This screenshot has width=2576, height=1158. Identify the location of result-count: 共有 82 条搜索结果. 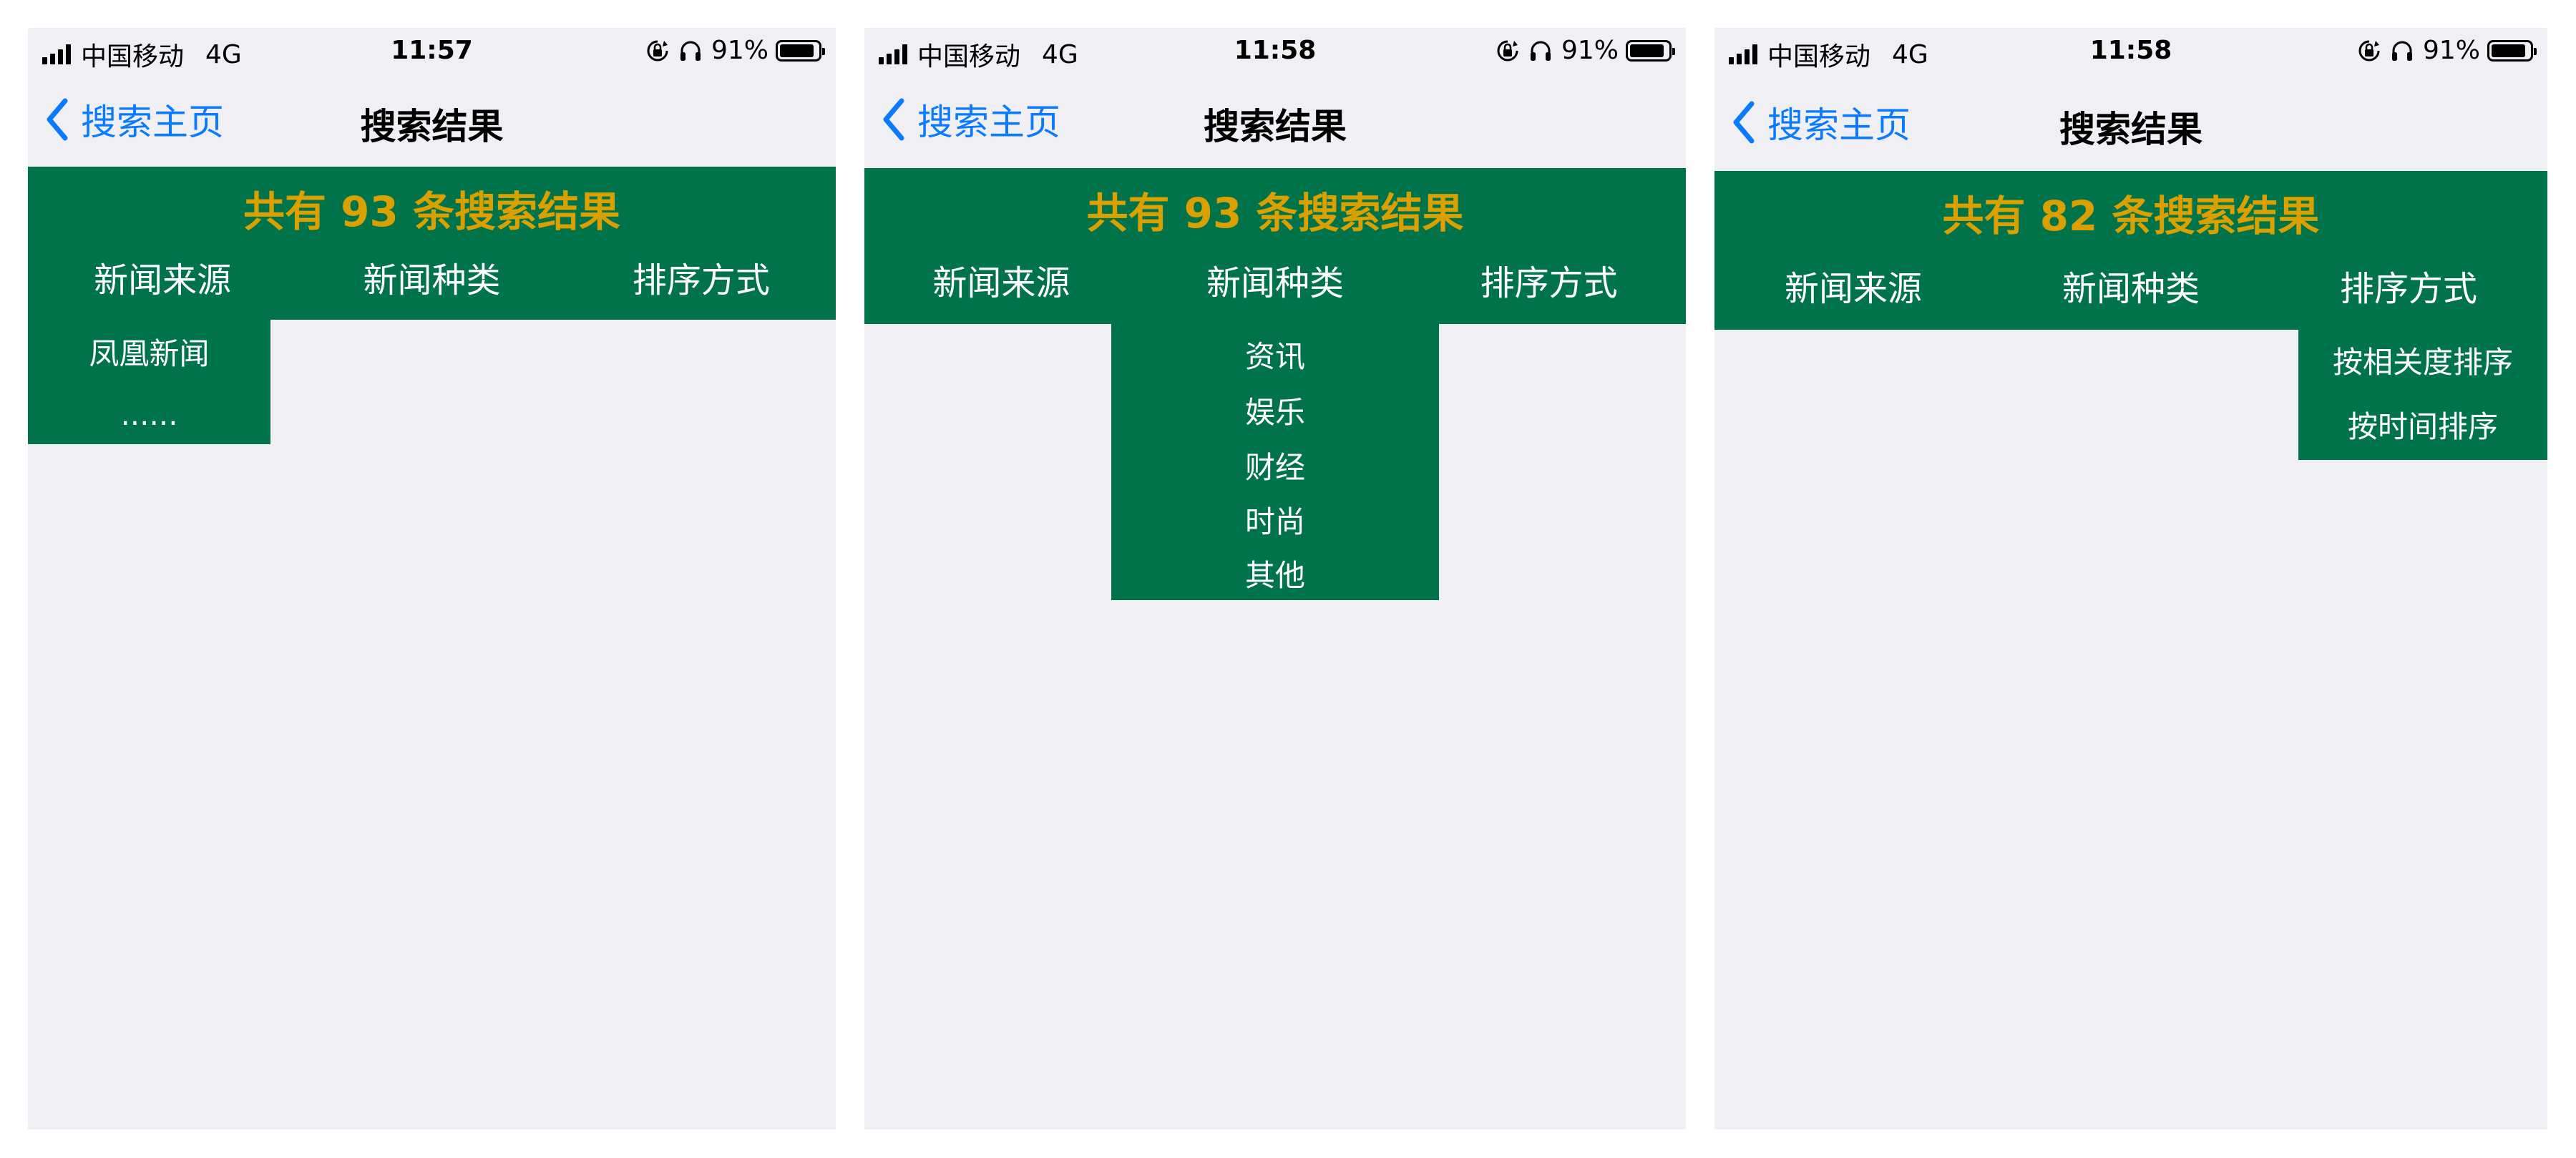
(2131, 216).